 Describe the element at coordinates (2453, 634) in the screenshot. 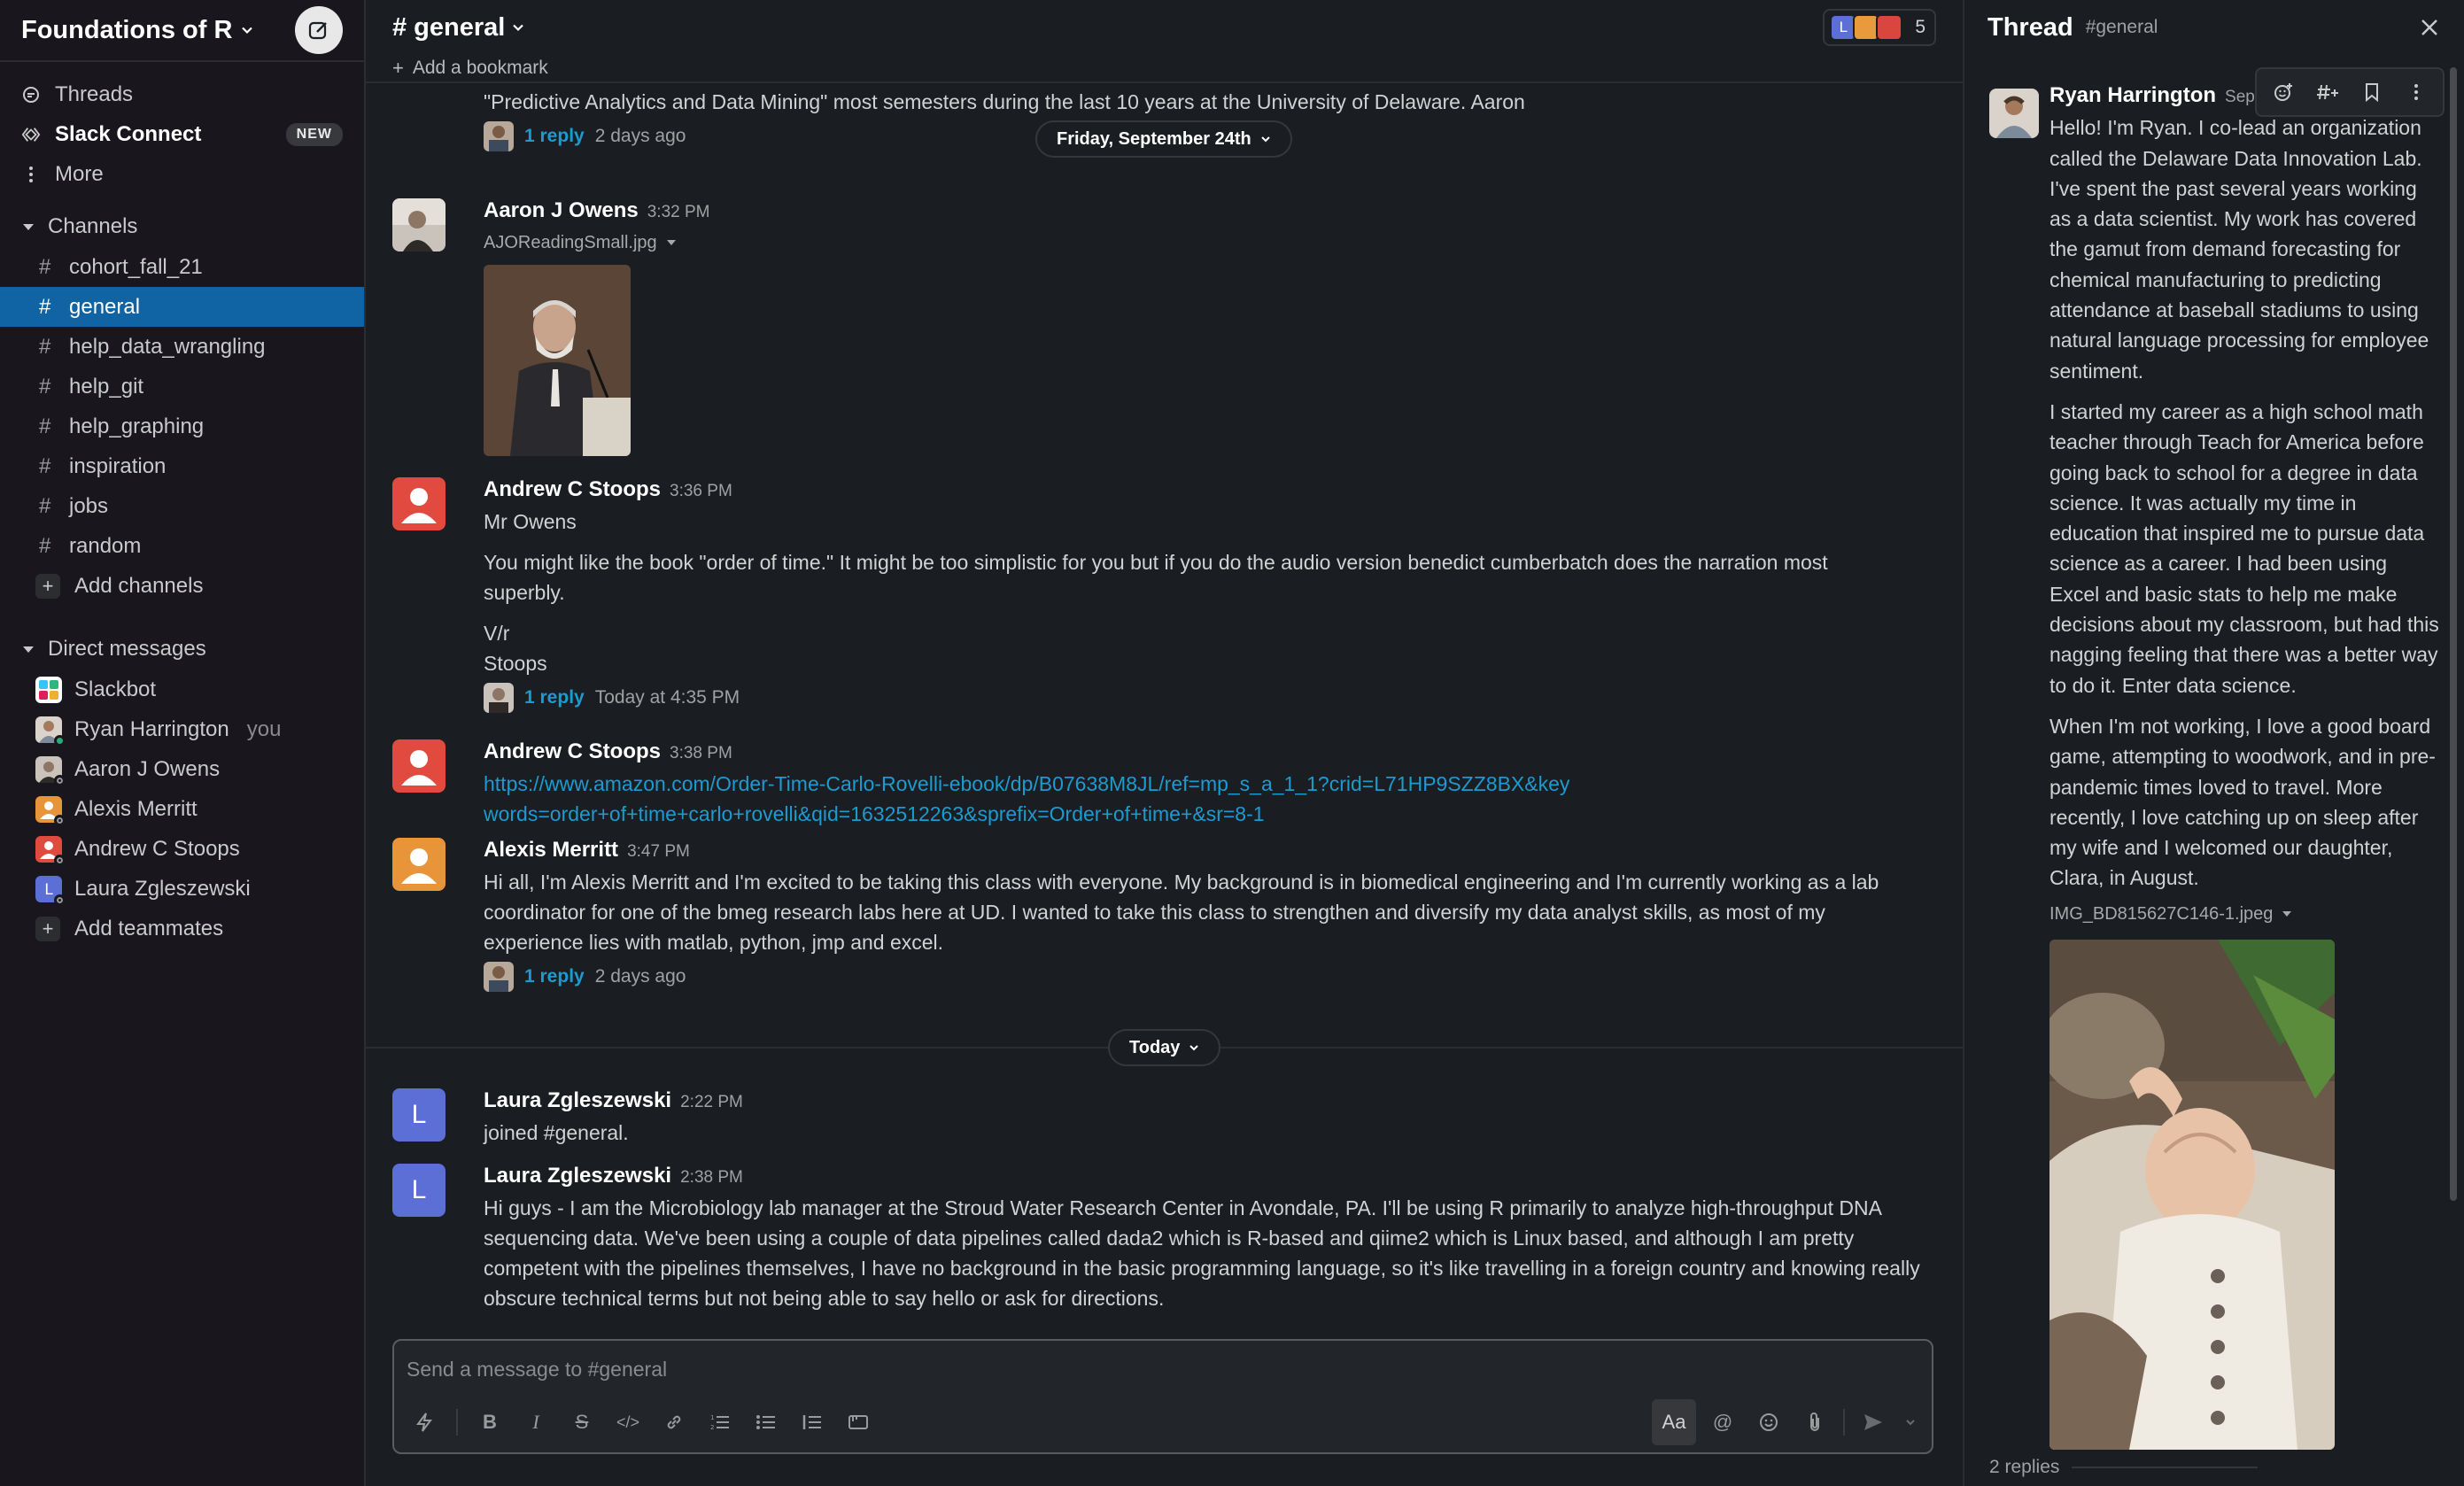

I see `thread-scrollbar` at that location.